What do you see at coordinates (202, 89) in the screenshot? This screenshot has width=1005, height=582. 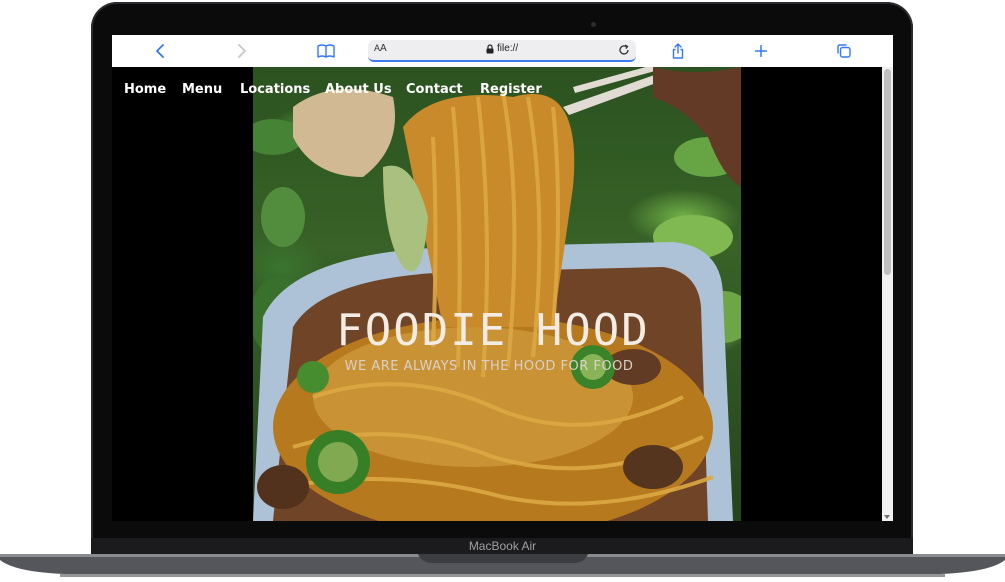 I see `nav-menu: Menu` at bounding box center [202, 89].